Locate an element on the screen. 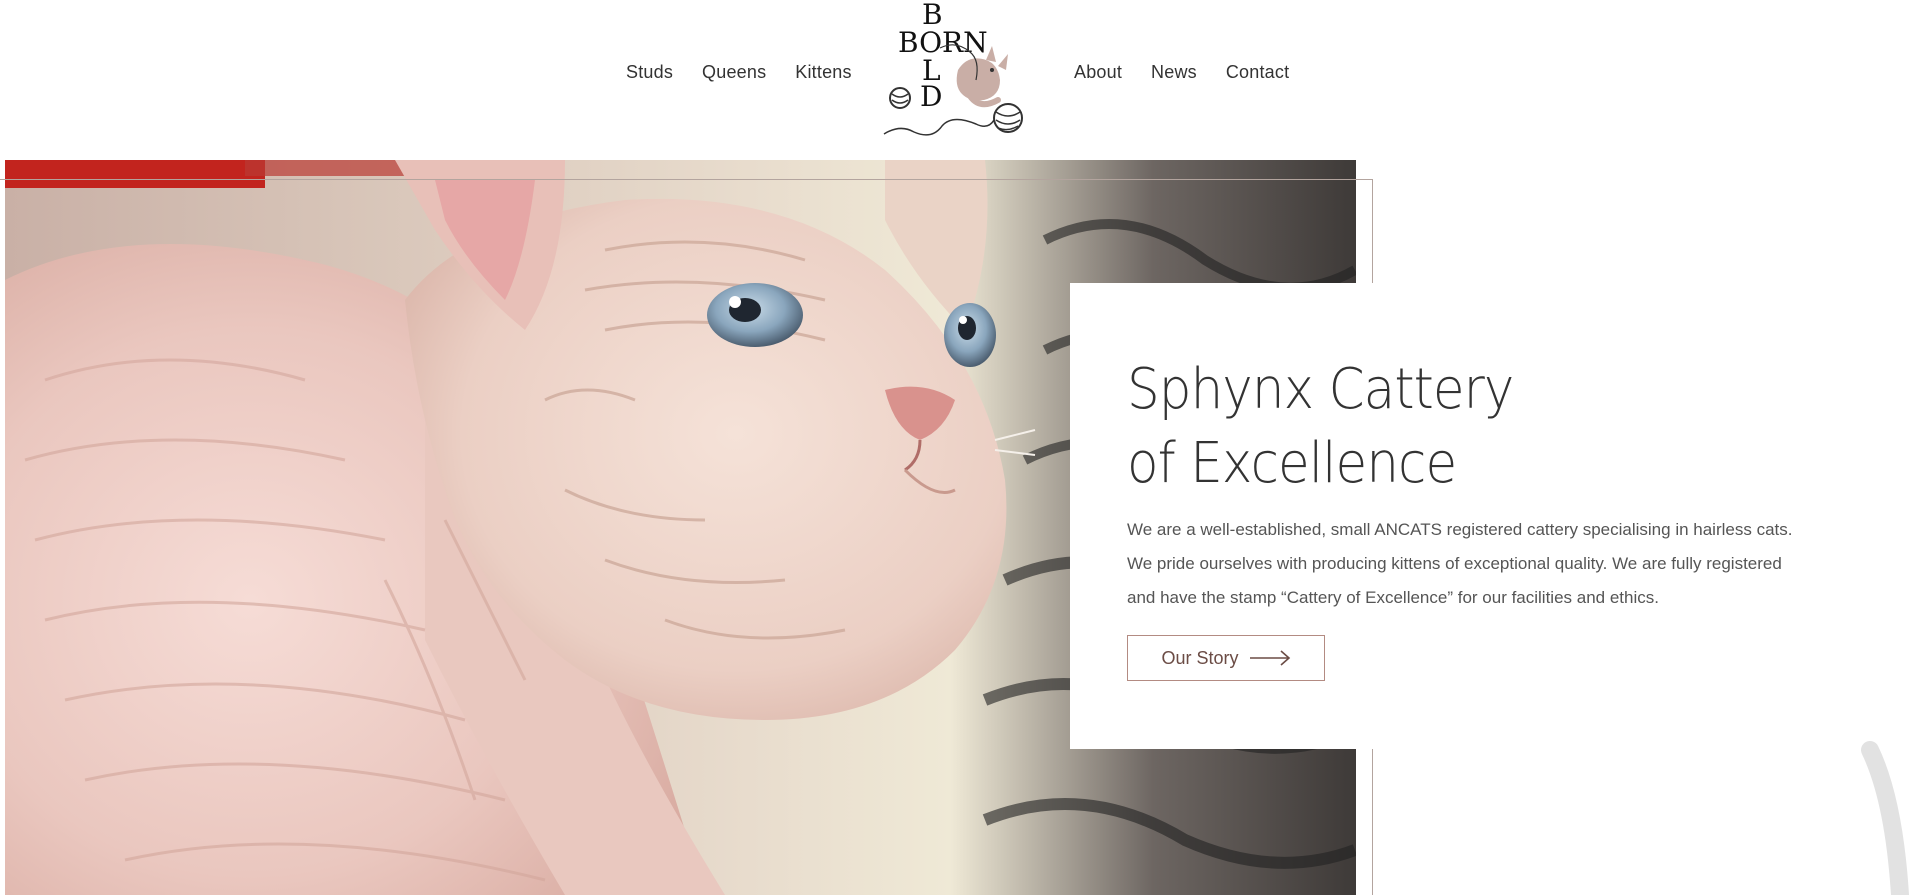 This screenshot has height=895, width=1920. logo-letters-born: BORN is located at coordinates (943, 42).